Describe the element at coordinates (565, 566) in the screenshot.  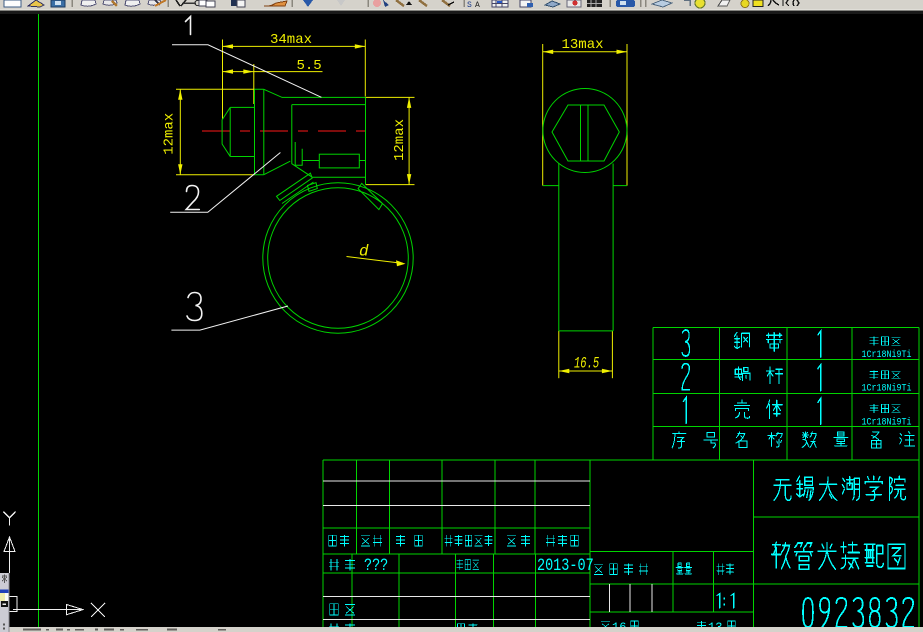
I see `svg-text: 2013-07` at that location.